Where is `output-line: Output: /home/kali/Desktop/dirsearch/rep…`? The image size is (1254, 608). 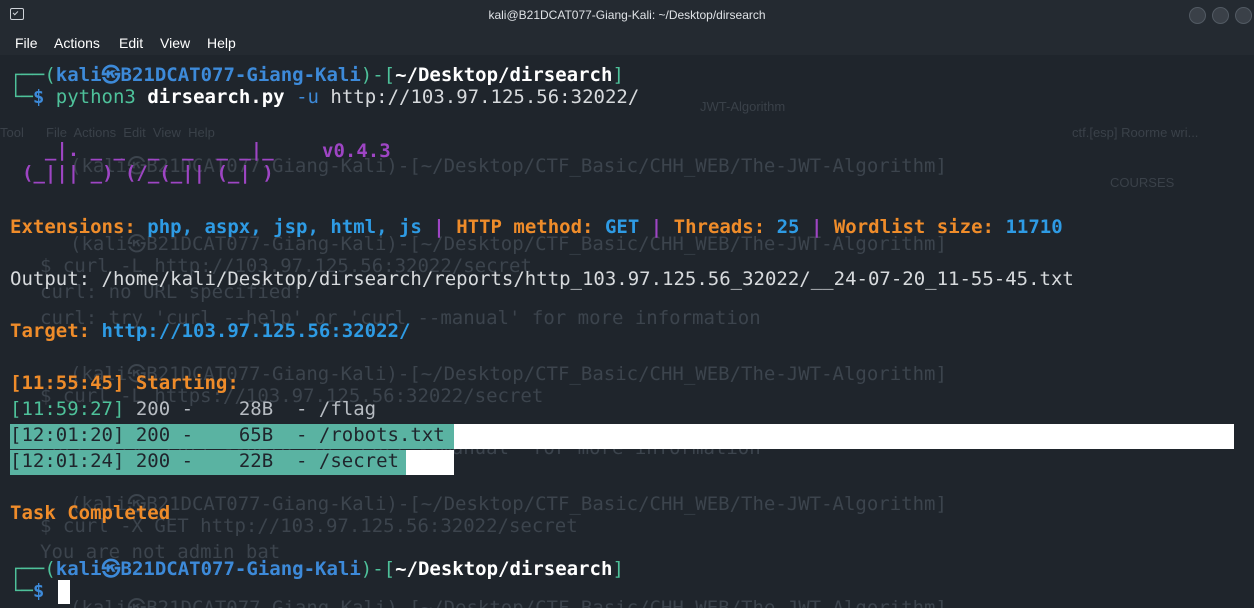
output-line: Output: /home/kali/Desktop/dirsearch/rep… is located at coordinates (542, 279).